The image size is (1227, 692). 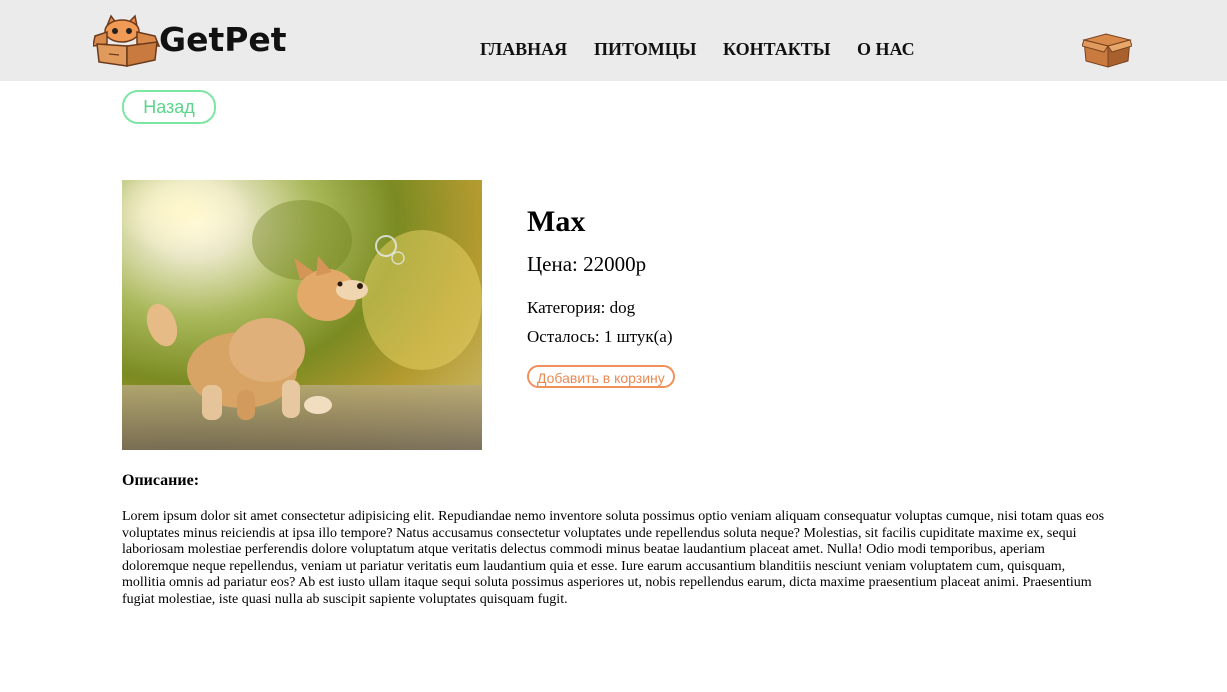 I want to click on cart-button, so click(x=1107, y=50).